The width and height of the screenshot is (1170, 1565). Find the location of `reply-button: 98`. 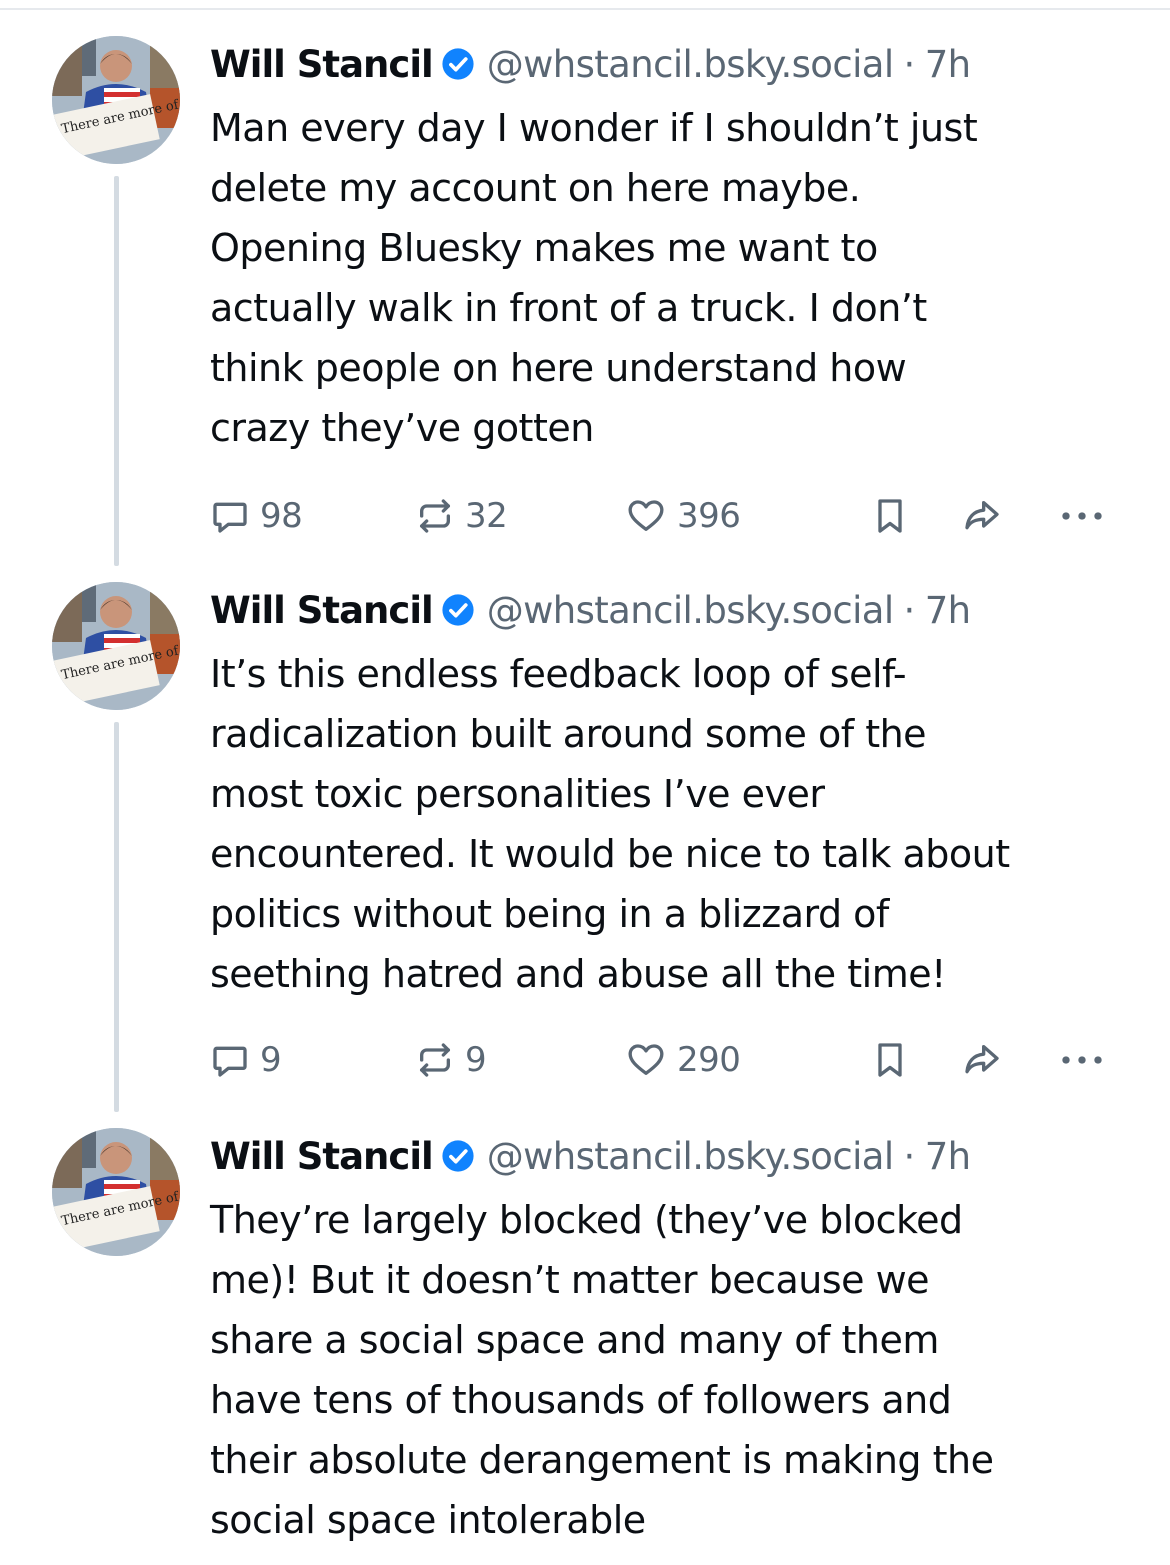

reply-button: 98 is located at coordinates (256, 516).